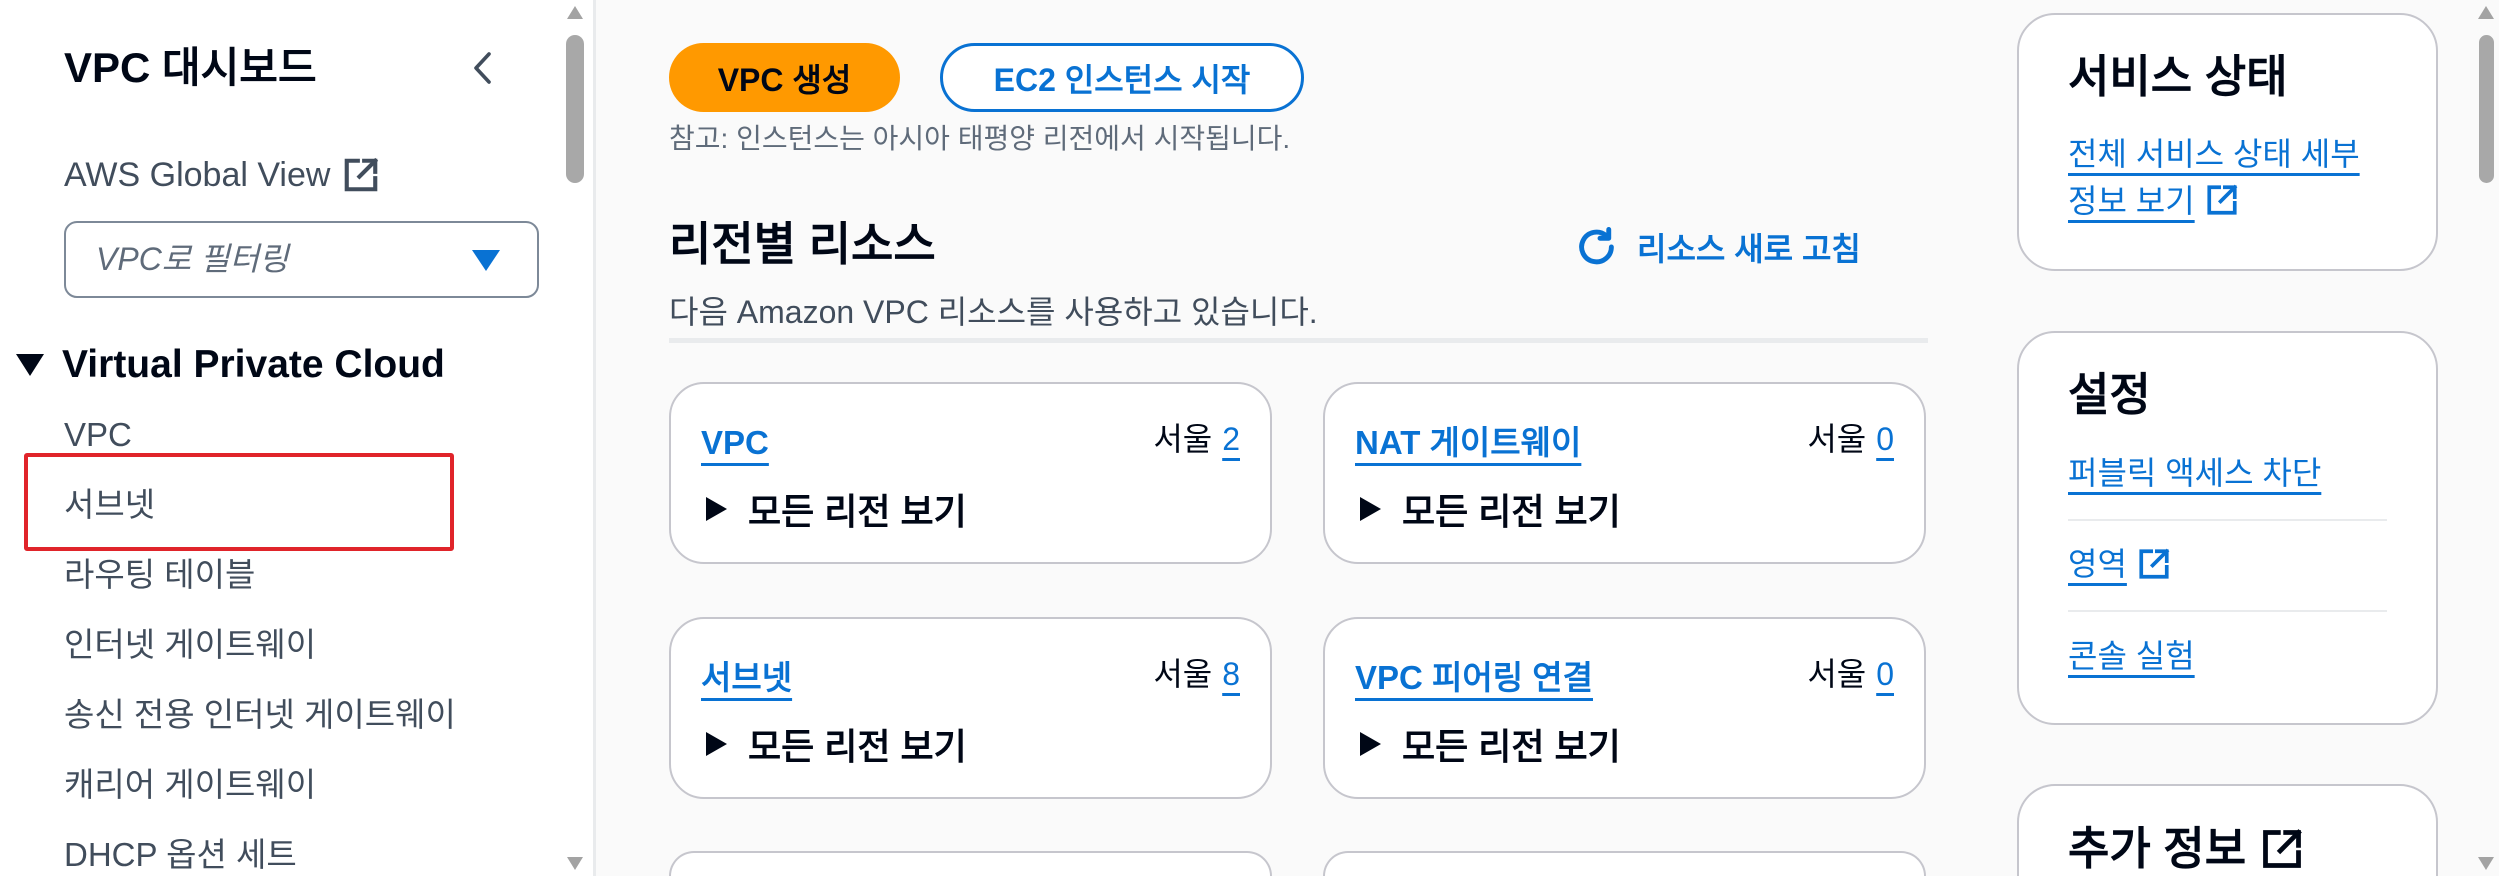 This screenshot has height=876, width=2499. Describe the element at coordinates (260, 785) in the screenshot. I see `sidebar-item-carrier-gateways: 캐리어 게이트웨이` at that location.